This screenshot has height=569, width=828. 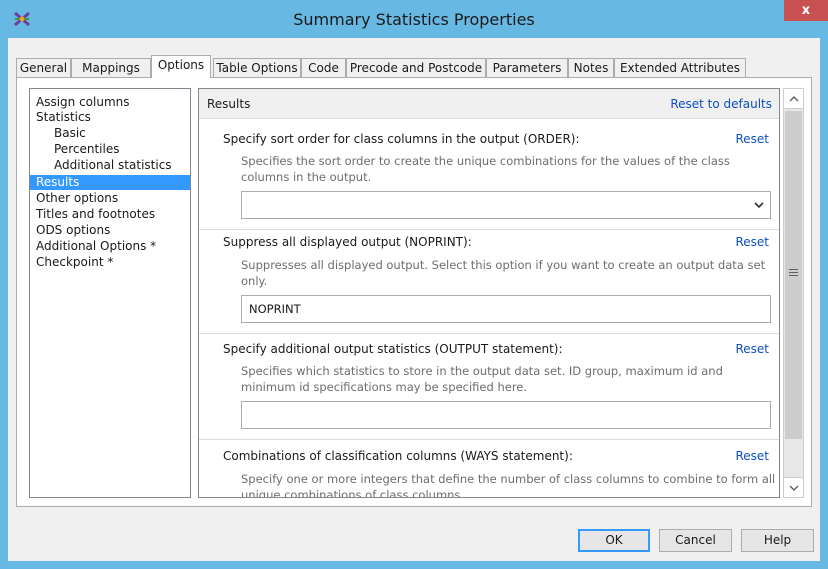 I want to click on nav-item-basic: Basic, so click(x=110, y=133).